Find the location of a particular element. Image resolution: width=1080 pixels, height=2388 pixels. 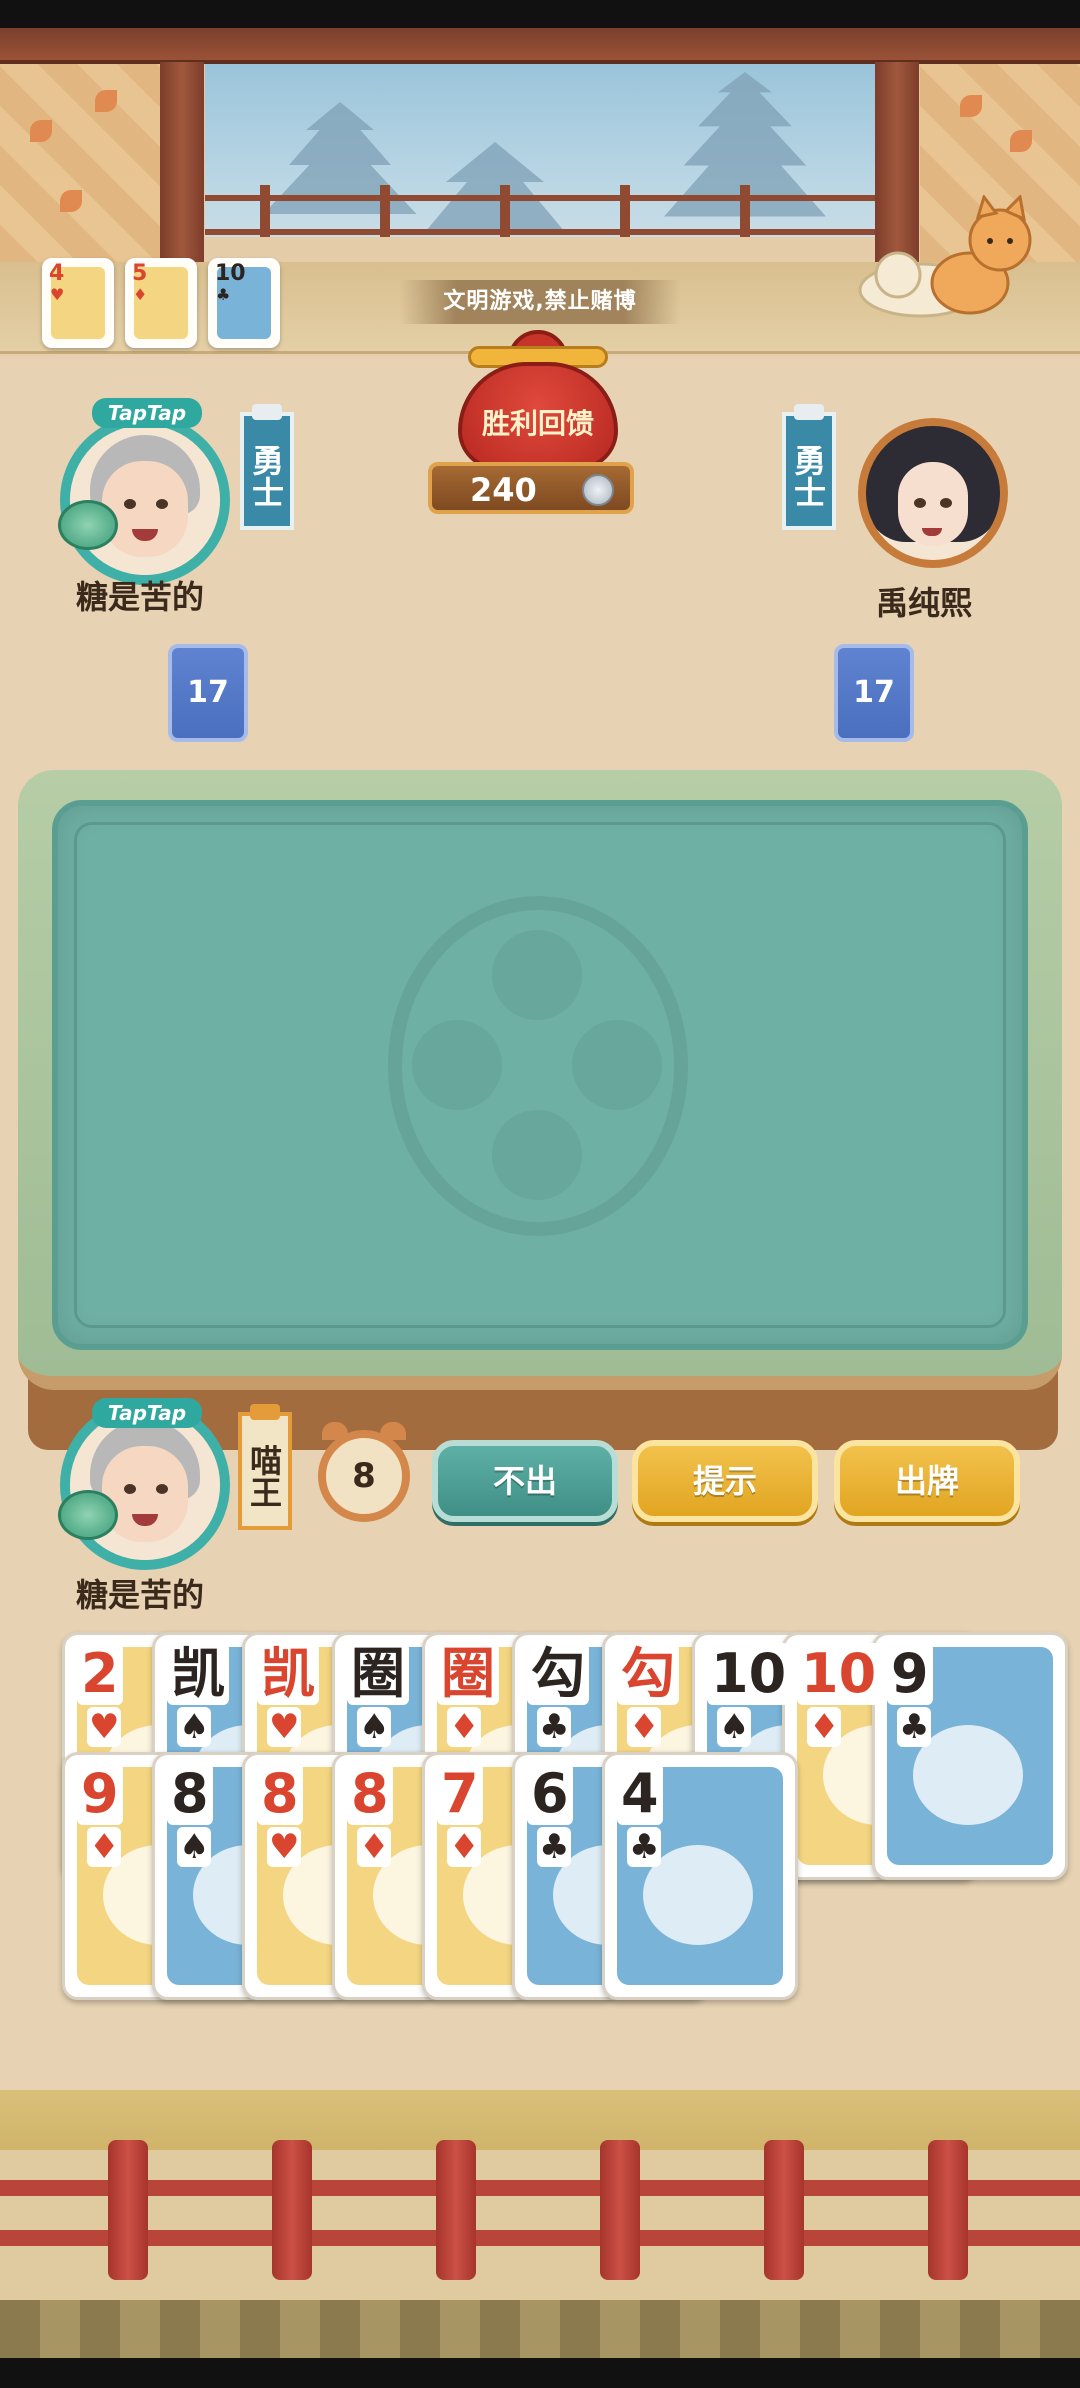

pass-button: 不出 is located at coordinates (525, 1481).